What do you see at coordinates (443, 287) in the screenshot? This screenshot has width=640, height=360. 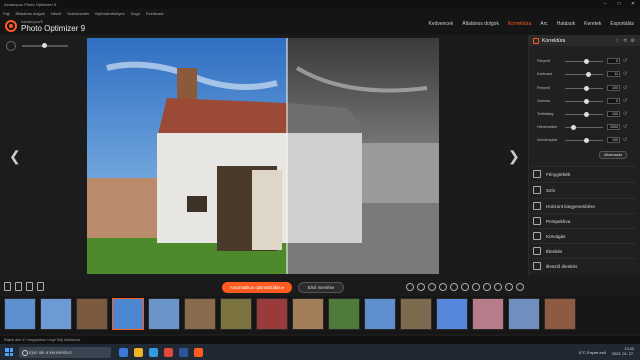 I see `rotate-left-icon` at bounding box center [443, 287].